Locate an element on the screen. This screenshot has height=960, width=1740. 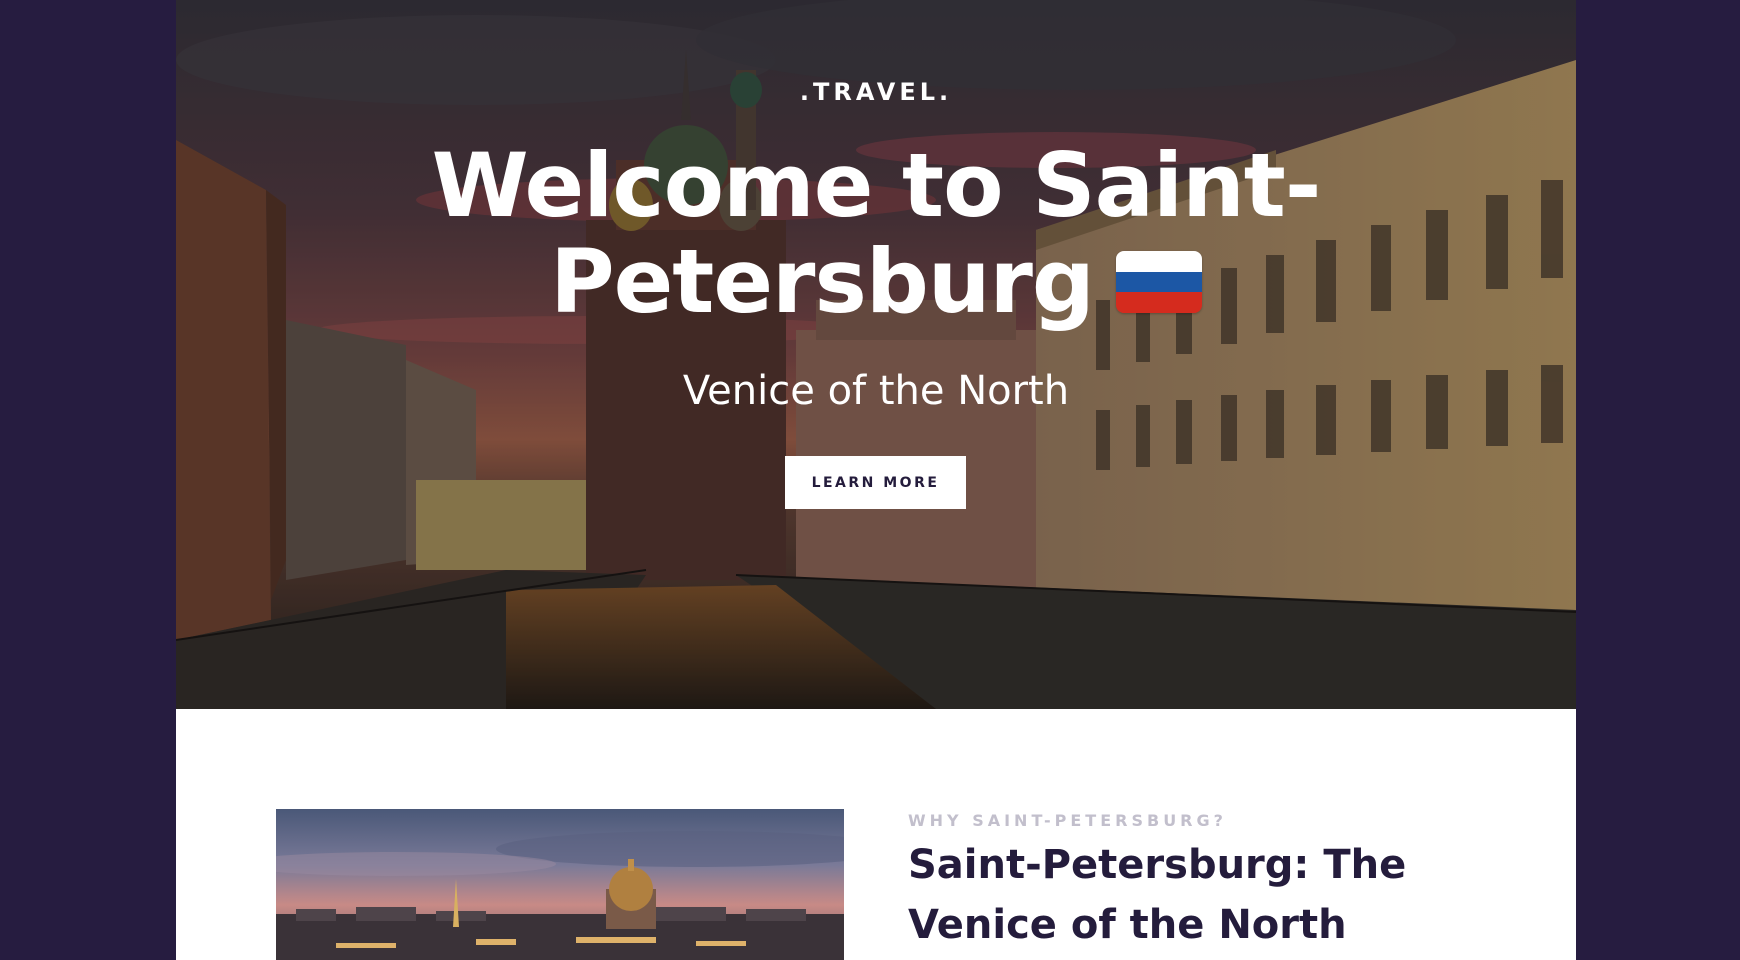
hero-title: Welcome to Saint-Petersburg is located at coordinates (876, 234).